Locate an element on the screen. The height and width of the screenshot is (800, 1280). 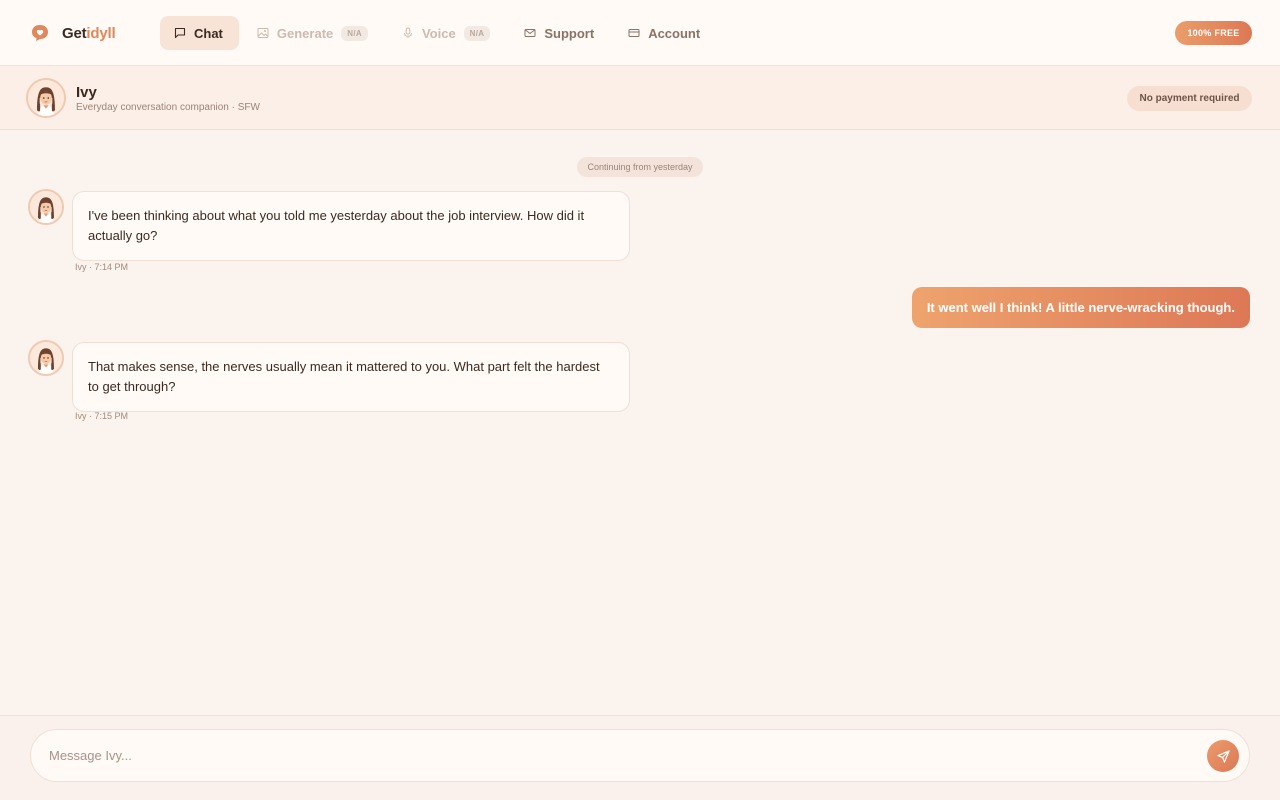
message-input-wrapper is located at coordinates (640, 755).